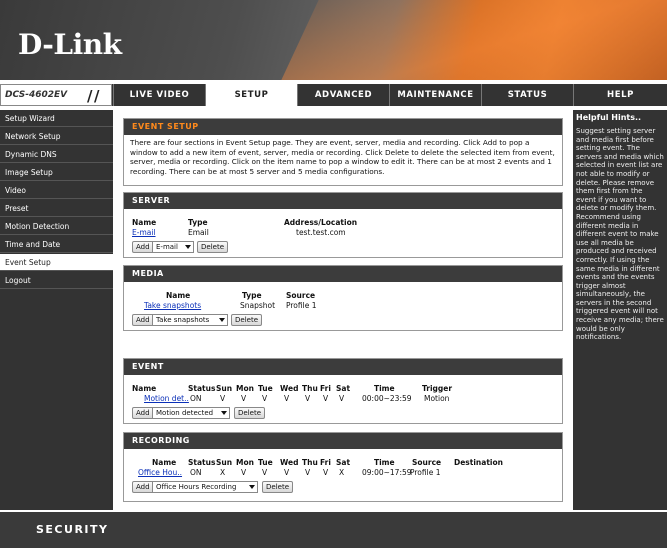 The image size is (667, 548). What do you see at coordinates (333, 530) in the screenshot?
I see `footer: SECURITY` at bounding box center [333, 530].